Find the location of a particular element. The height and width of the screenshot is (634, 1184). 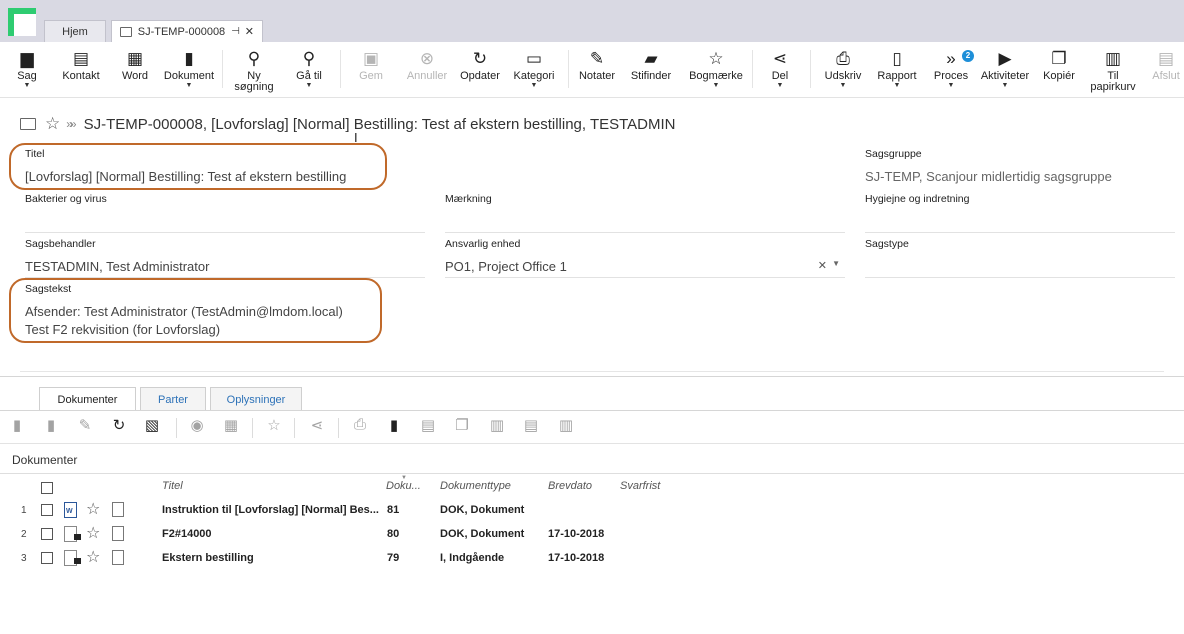

sagsbehandler-value: TESTADMIN, Test Administrator is located at coordinates (225, 266).